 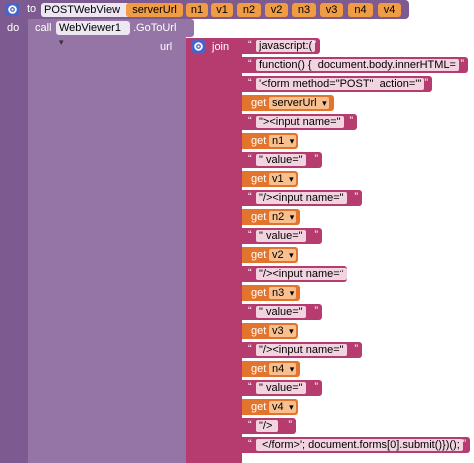 I want to click on param-v1: v1, so click(x=222, y=10).